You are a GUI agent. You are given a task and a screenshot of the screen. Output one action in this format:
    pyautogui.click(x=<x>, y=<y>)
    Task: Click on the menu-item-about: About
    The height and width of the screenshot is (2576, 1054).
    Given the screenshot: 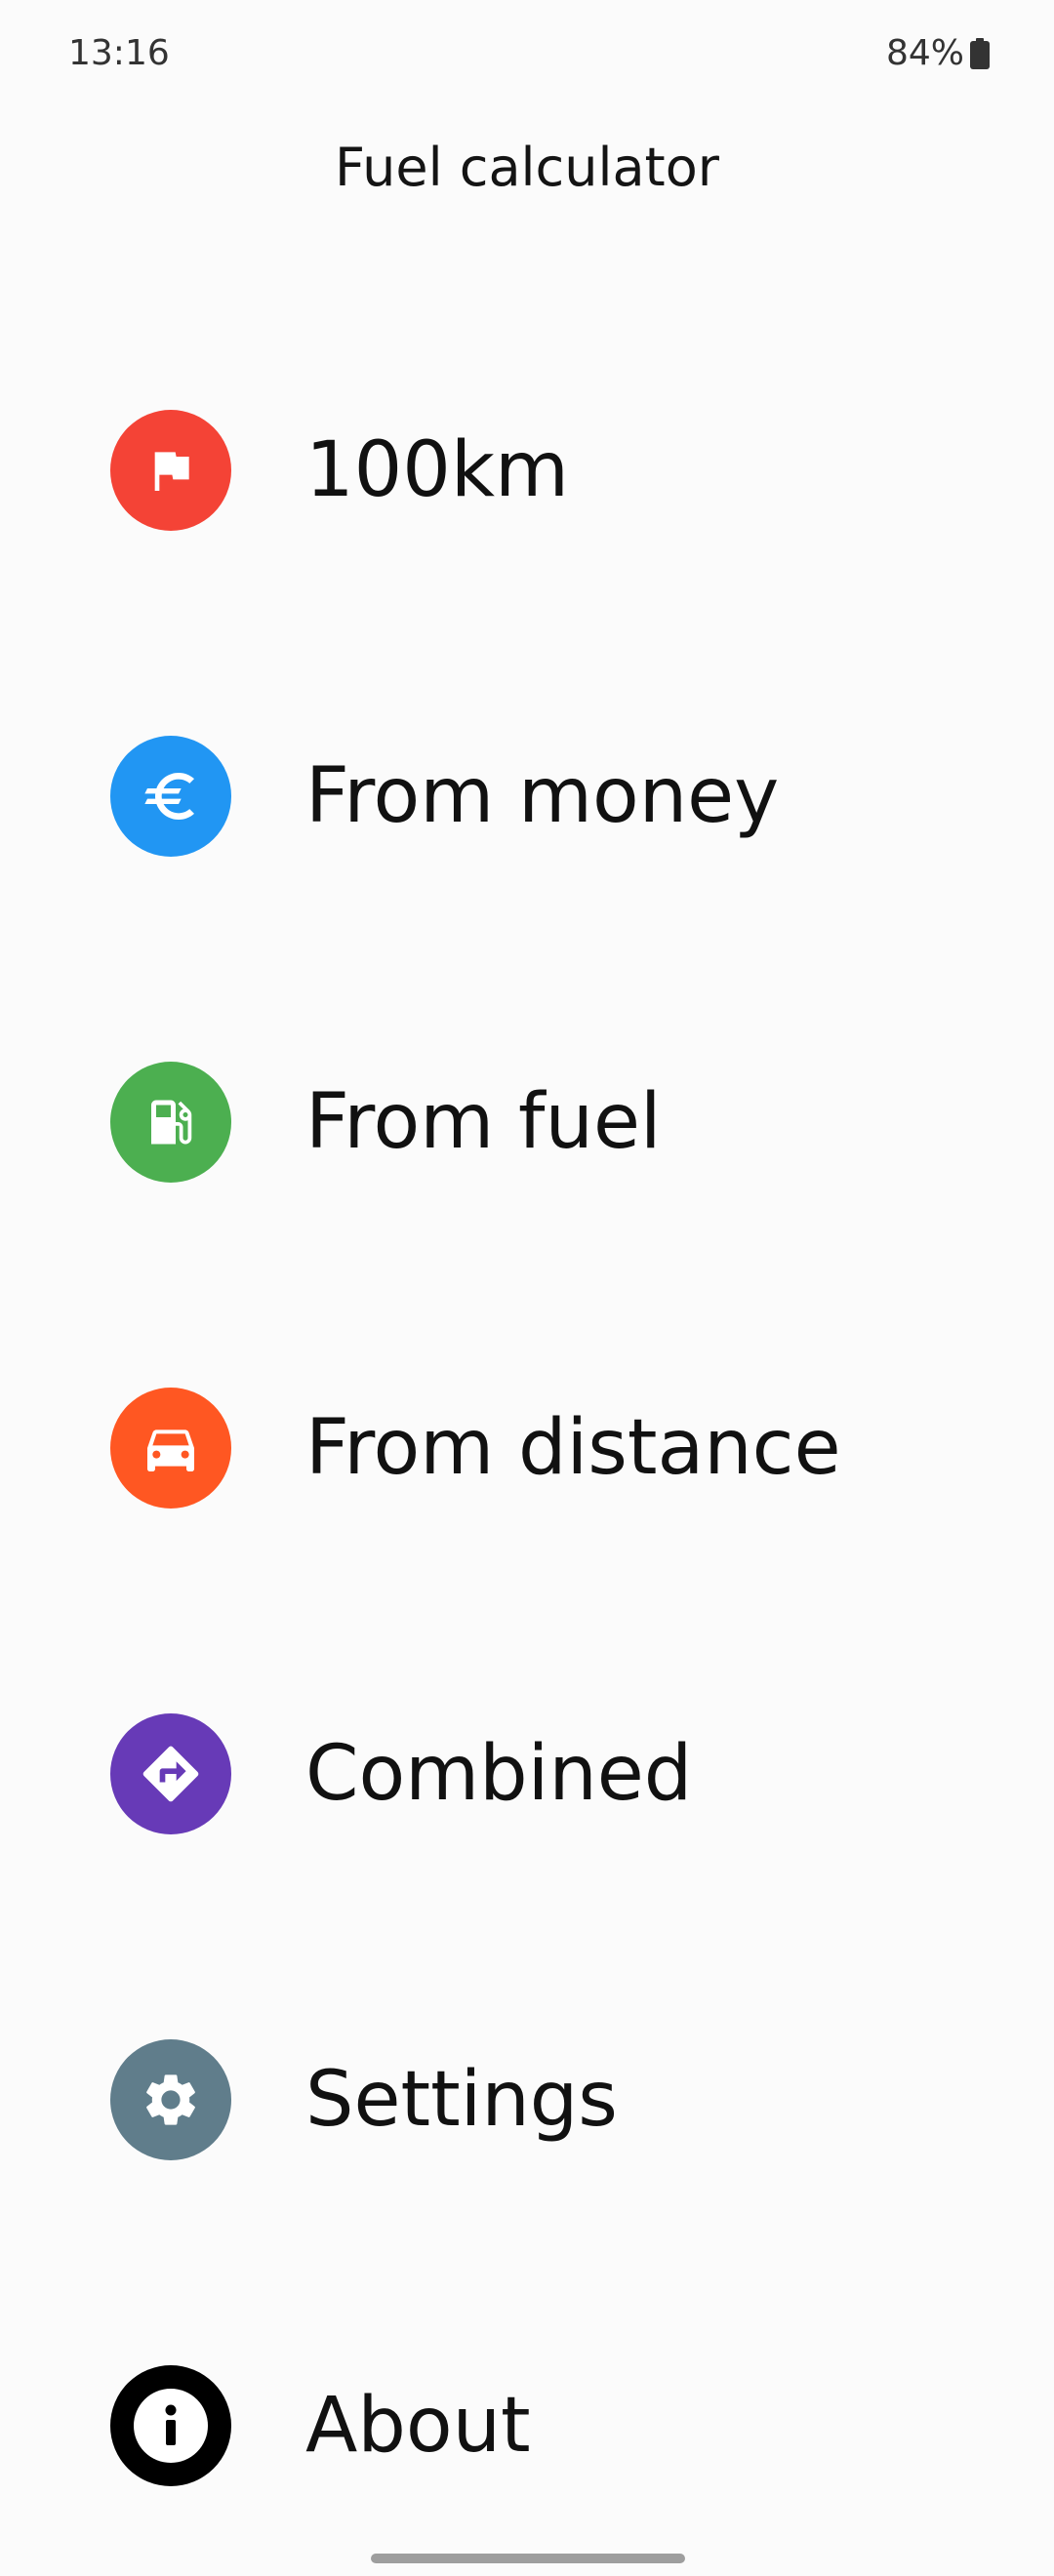 What is the action you would take?
    pyautogui.click(x=527, y=2422)
    